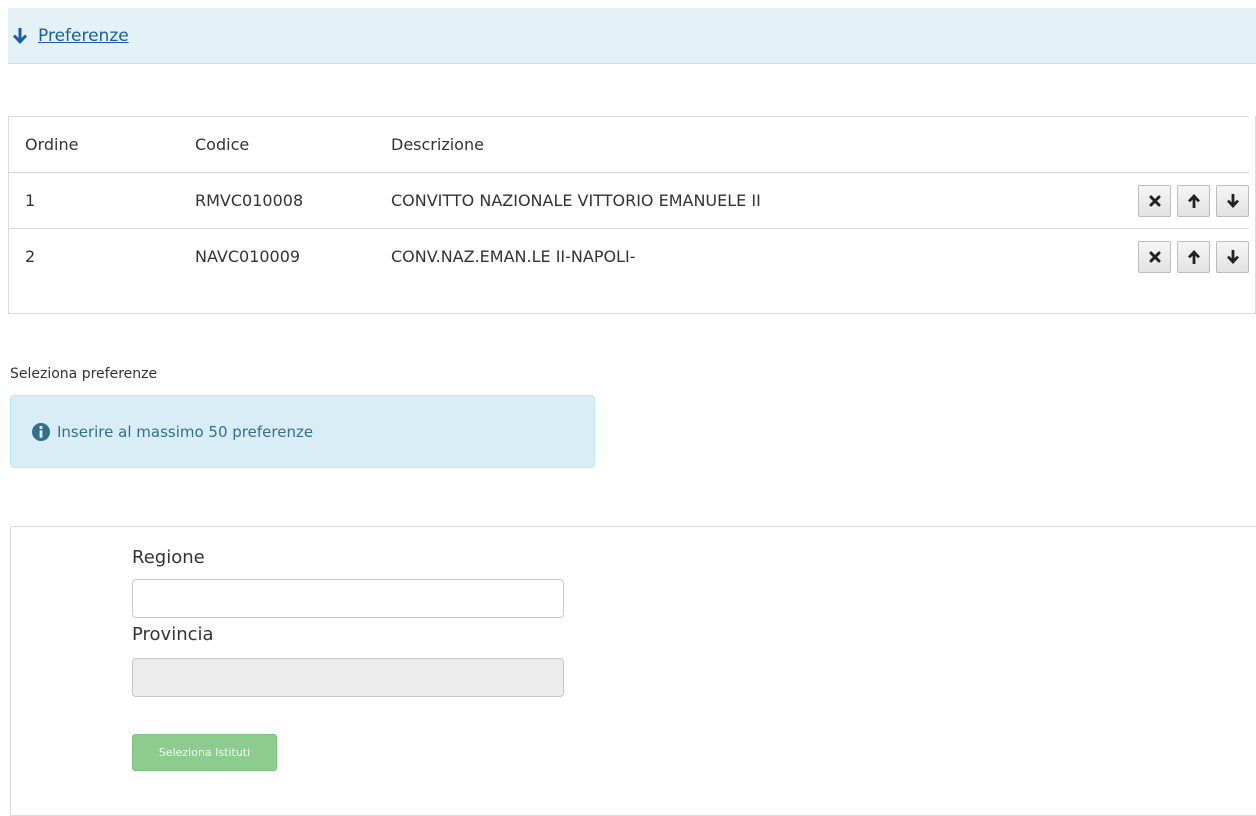  I want to click on info-circle-icon, so click(41, 432).